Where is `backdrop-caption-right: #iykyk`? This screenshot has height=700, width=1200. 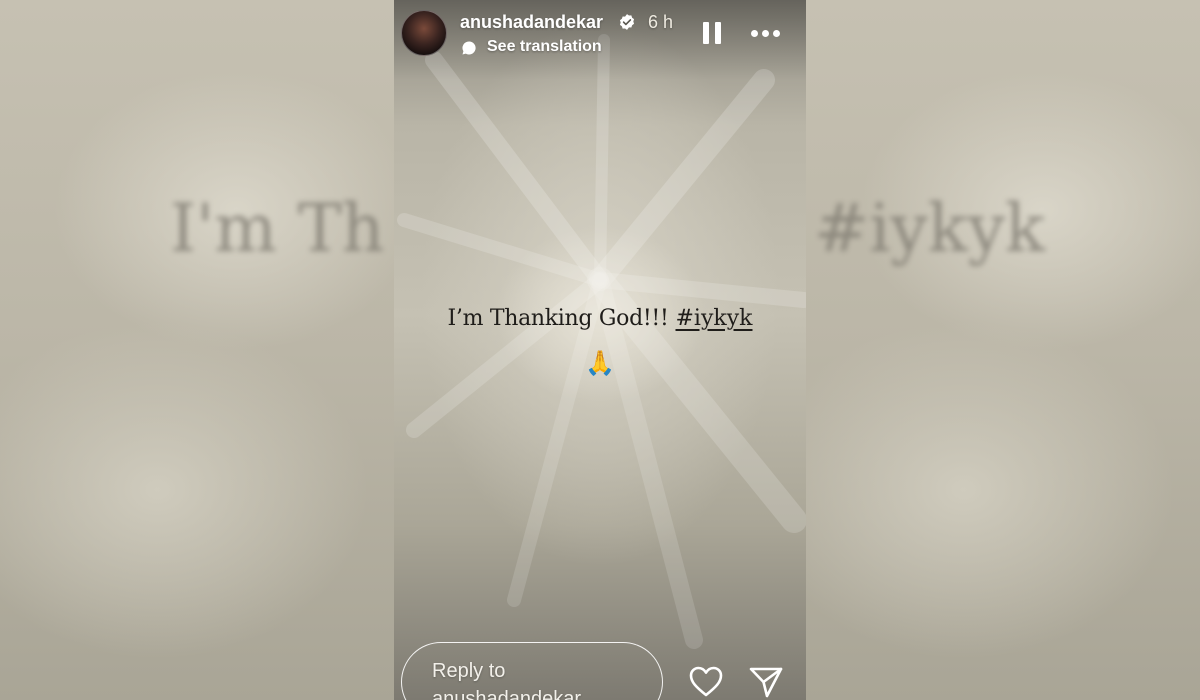
backdrop-caption-right: #iykyk is located at coordinates (929, 228).